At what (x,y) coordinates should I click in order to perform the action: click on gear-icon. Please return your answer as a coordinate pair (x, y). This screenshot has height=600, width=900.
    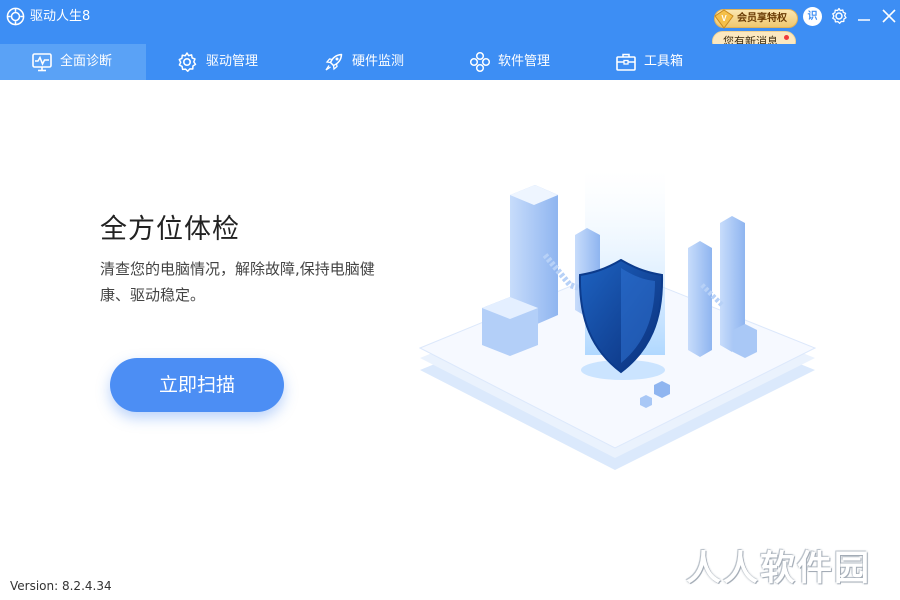
    Looking at the image, I should click on (187, 62).